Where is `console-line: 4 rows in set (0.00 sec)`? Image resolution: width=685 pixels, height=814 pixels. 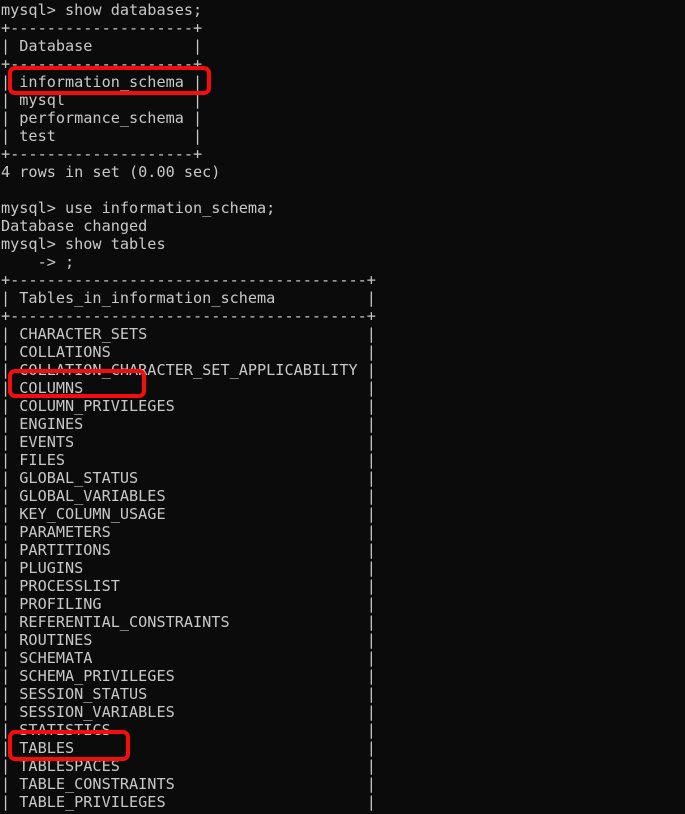
console-line: 4 rows in set (0.00 sec) is located at coordinates (111, 172).